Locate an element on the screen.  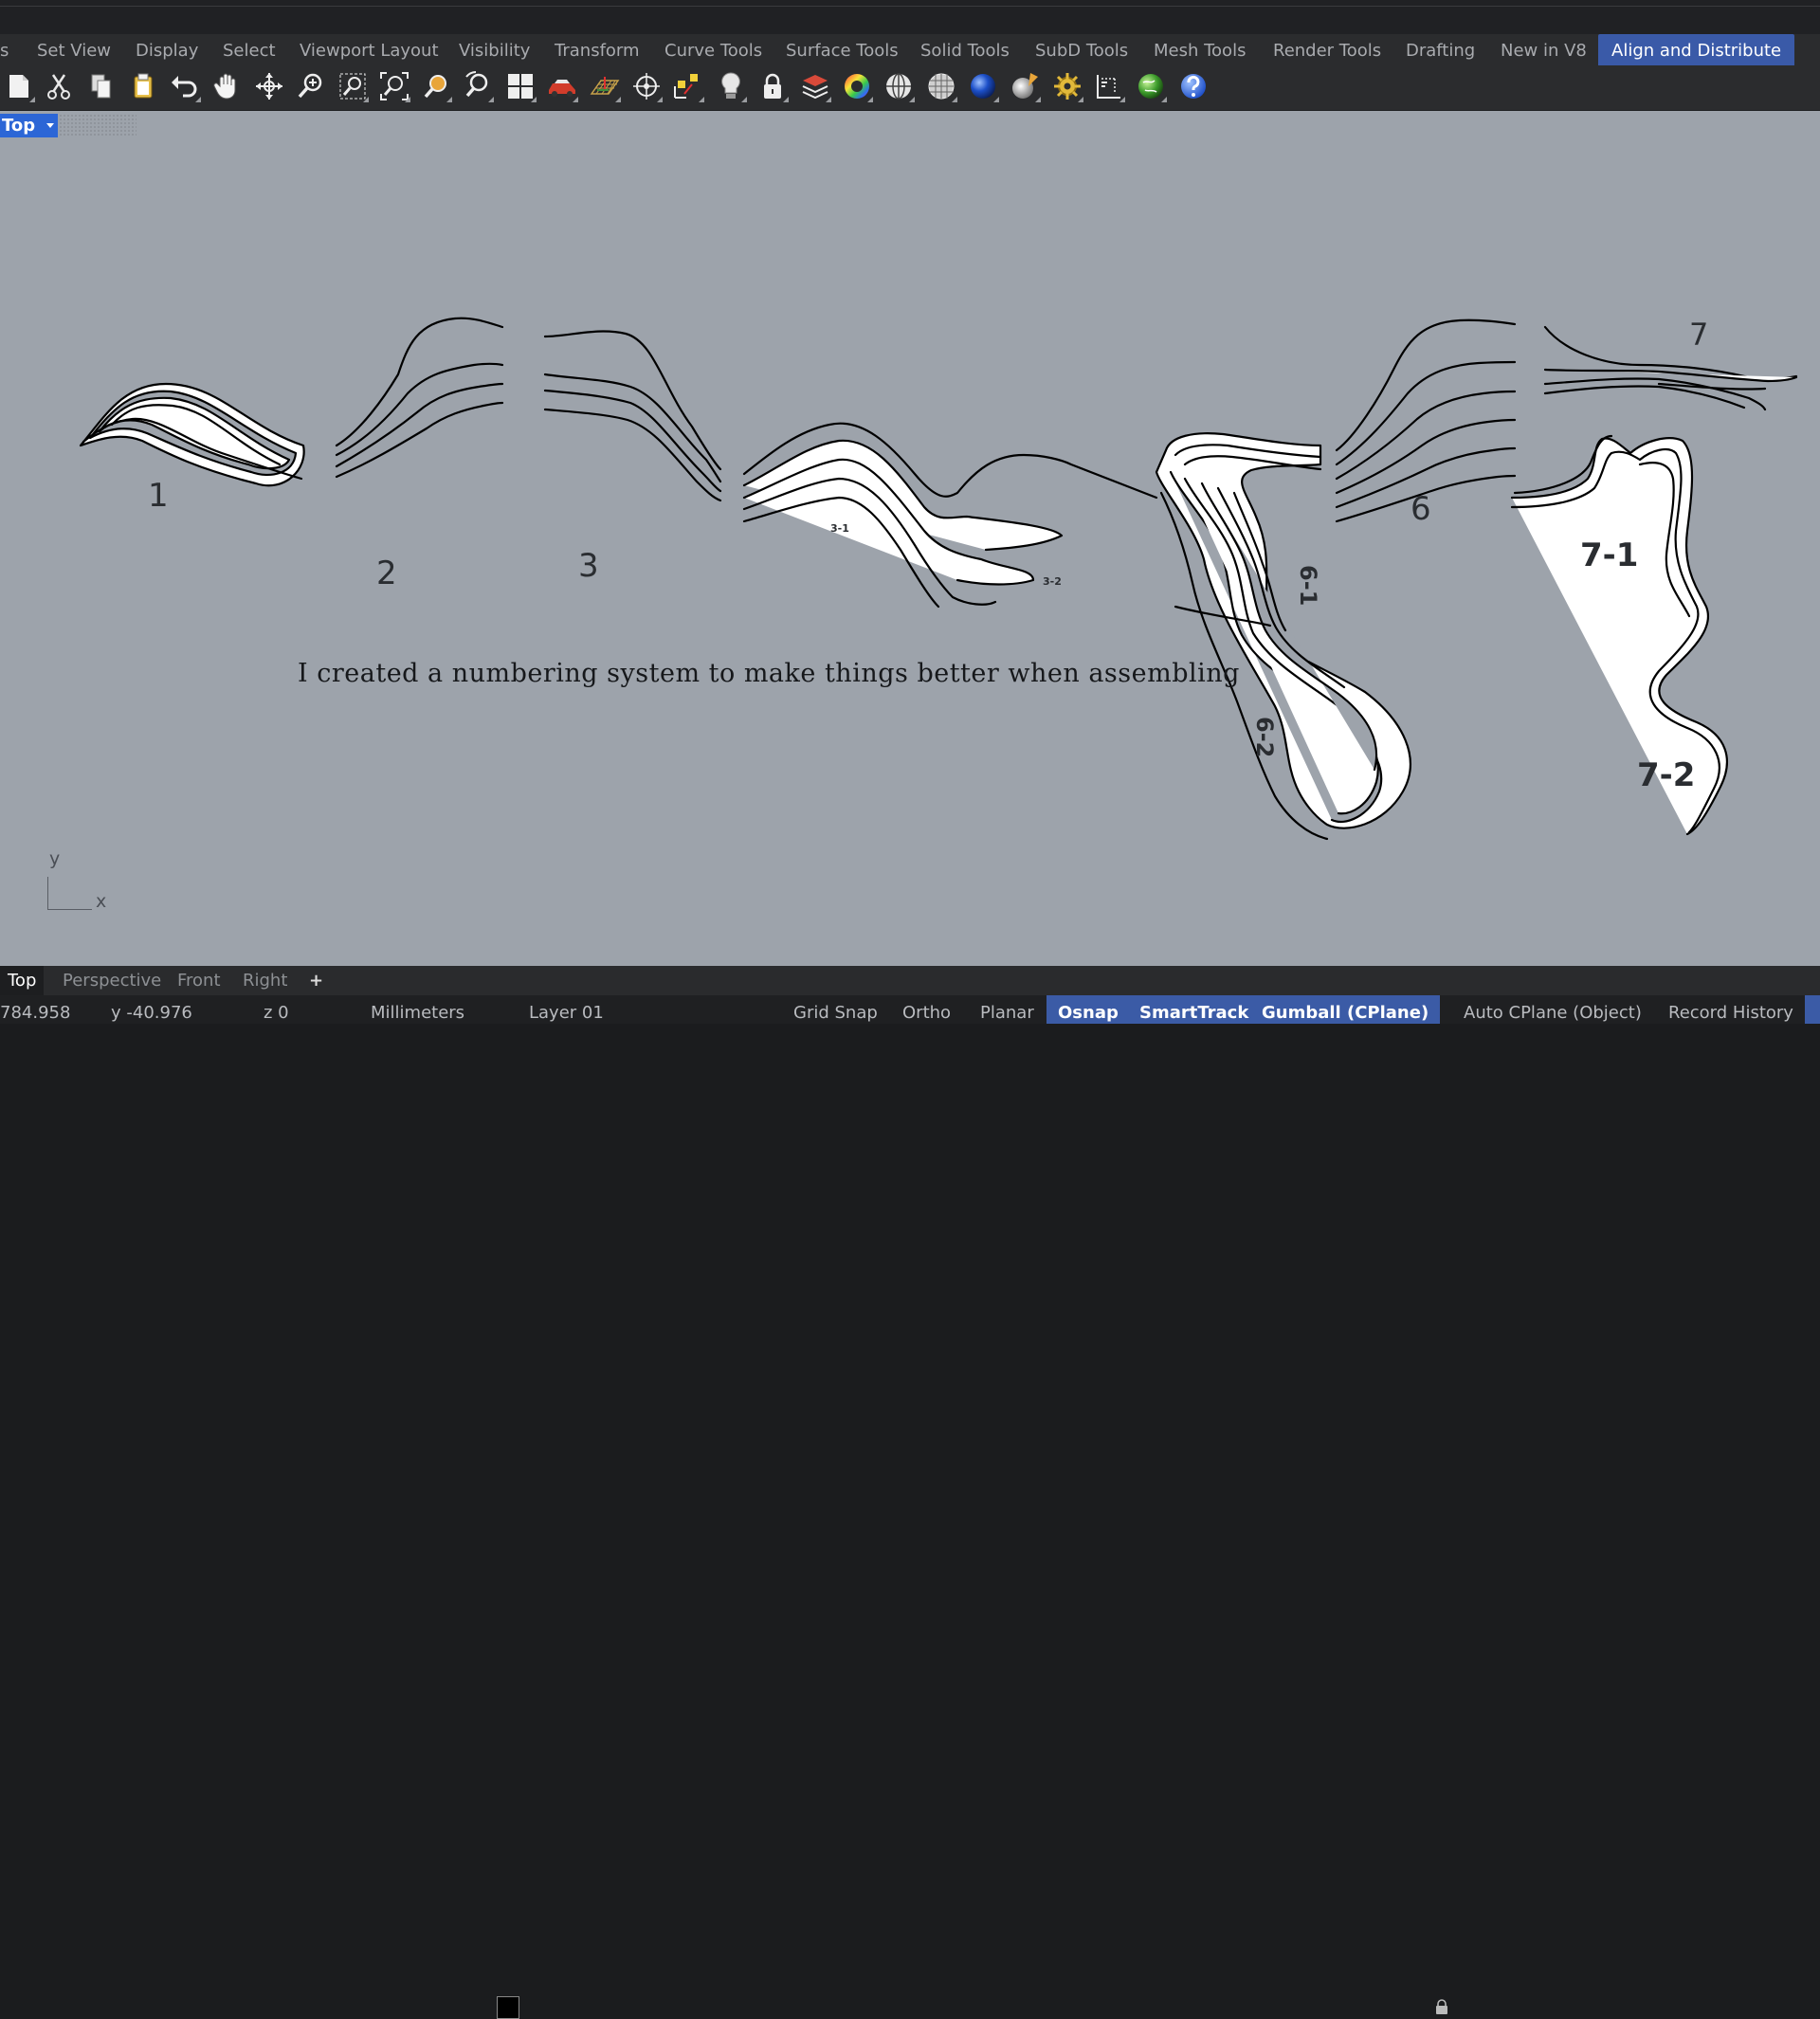
coord-y: y -40.976 is located at coordinates (151, 1013).